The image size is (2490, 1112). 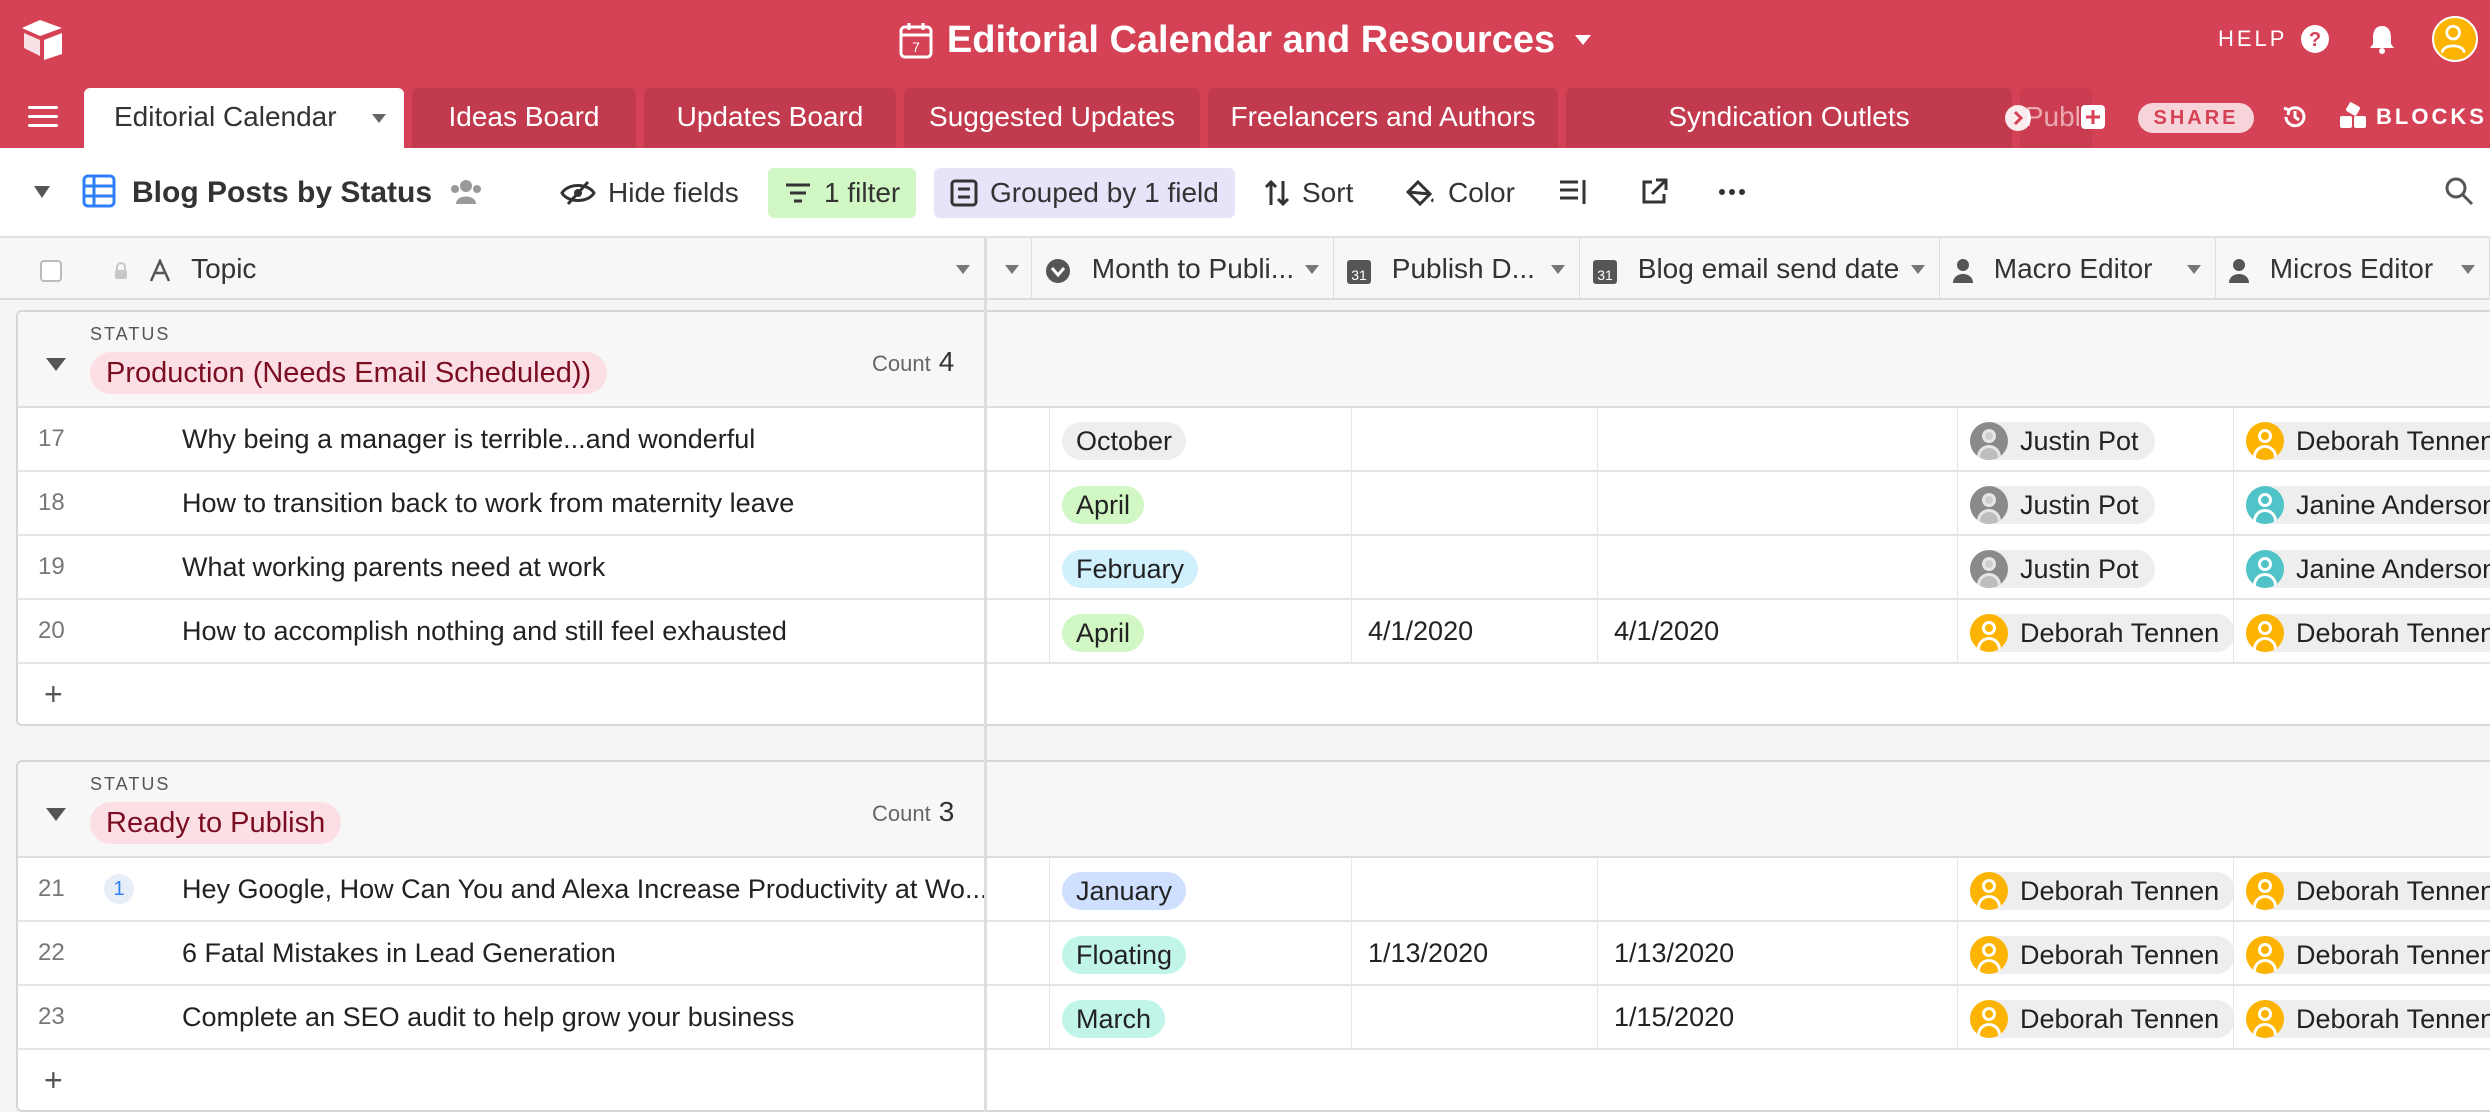 I want to click on base-title-group: 7 Editorial Calendar and Resources, so click(x=1245, y=40).